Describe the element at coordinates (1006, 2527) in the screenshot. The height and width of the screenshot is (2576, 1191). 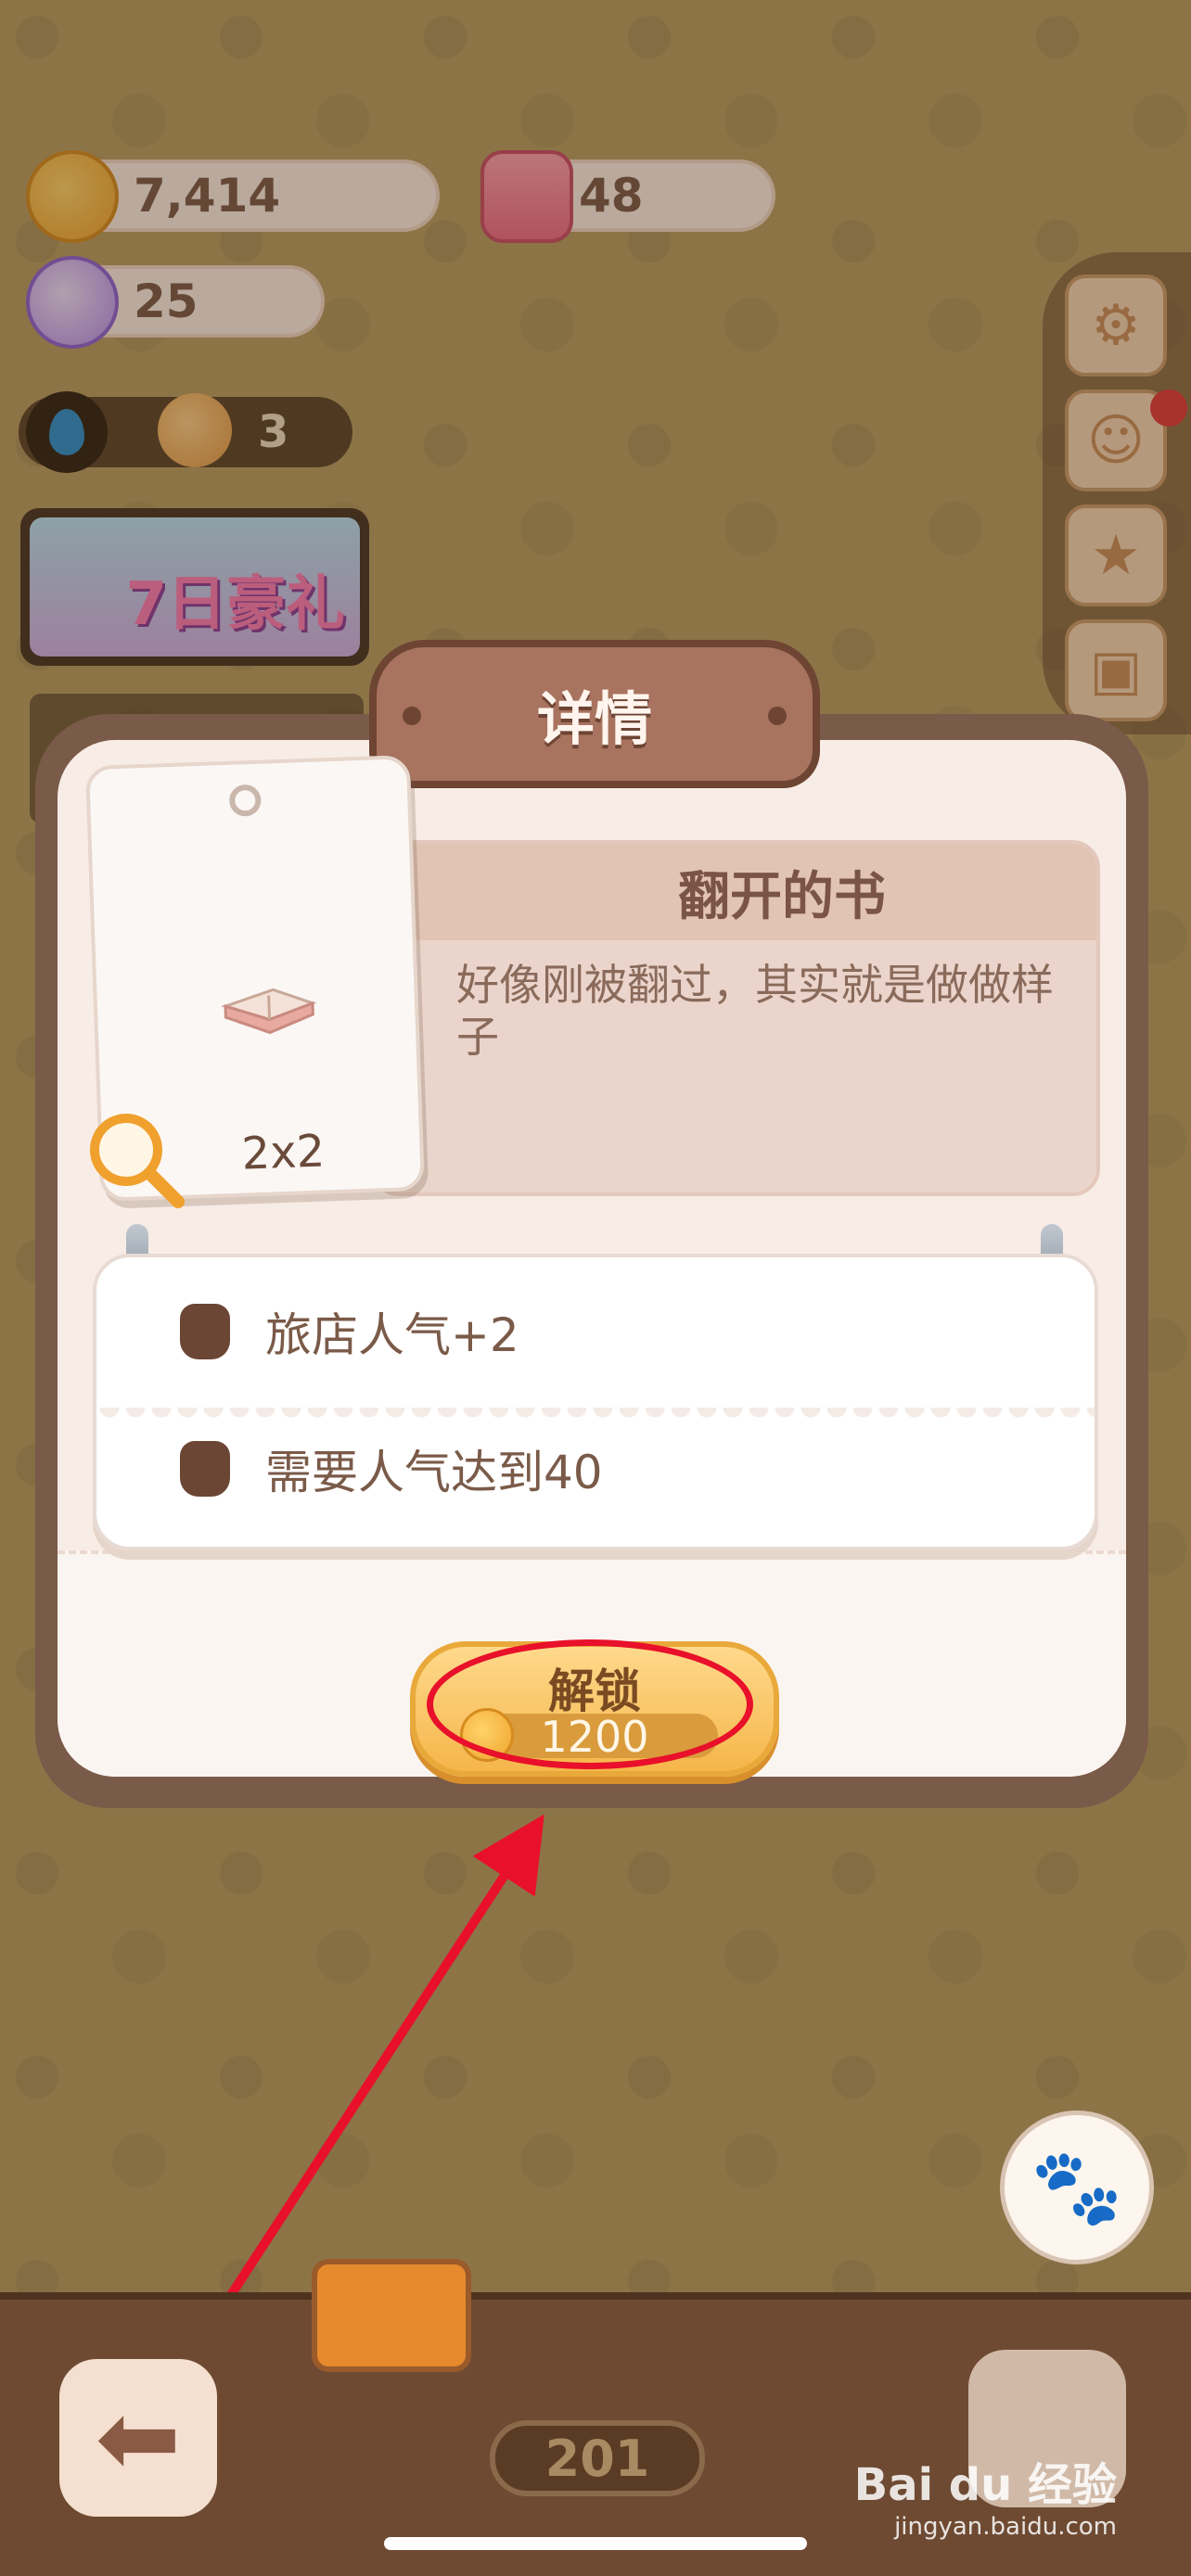
I see `watermark-url: jingyan.baidu.com` at that location.